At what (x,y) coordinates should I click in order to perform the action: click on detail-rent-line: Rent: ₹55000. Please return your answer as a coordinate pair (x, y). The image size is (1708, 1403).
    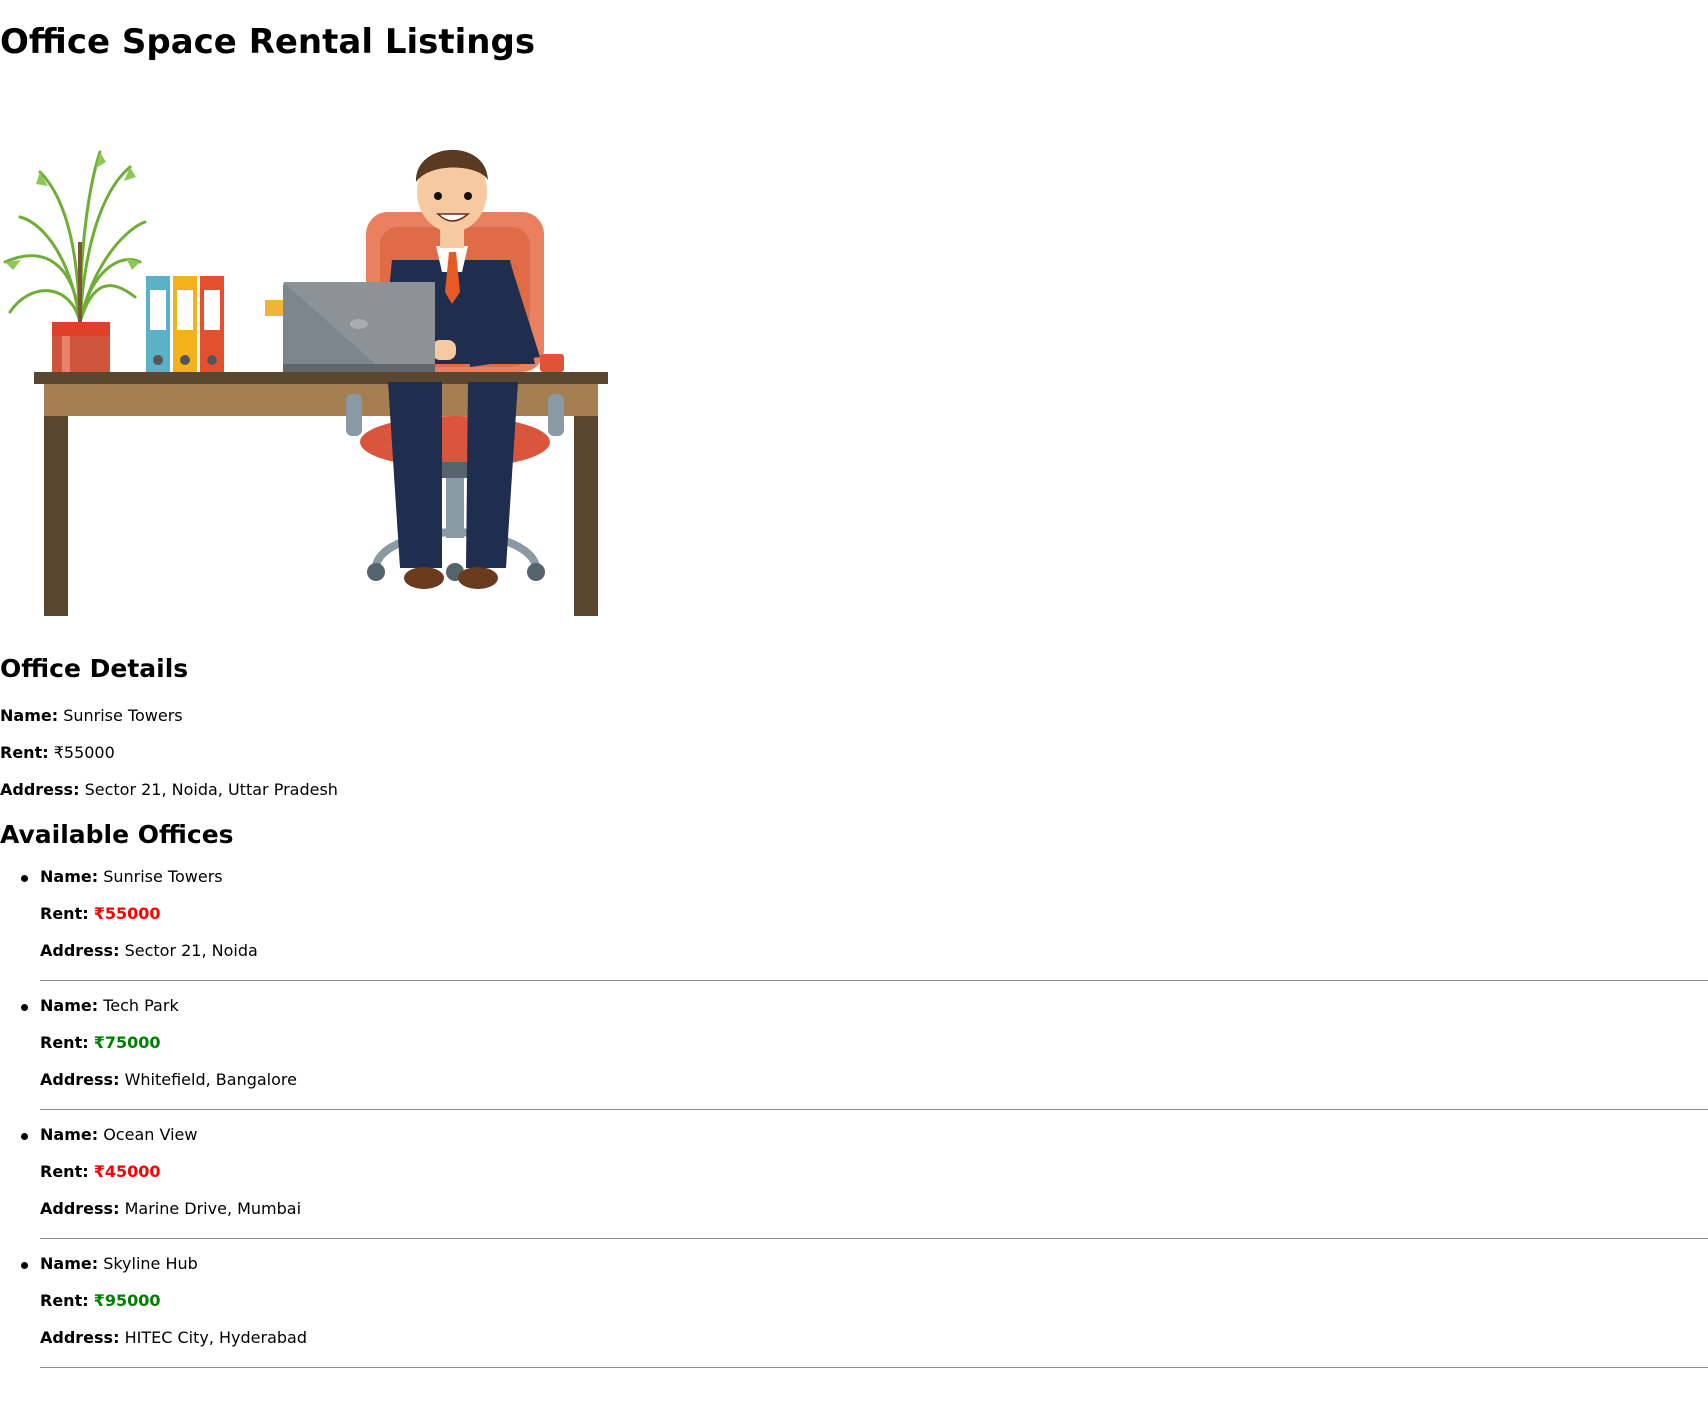
    Looking at the image, I should click on (57, 753).